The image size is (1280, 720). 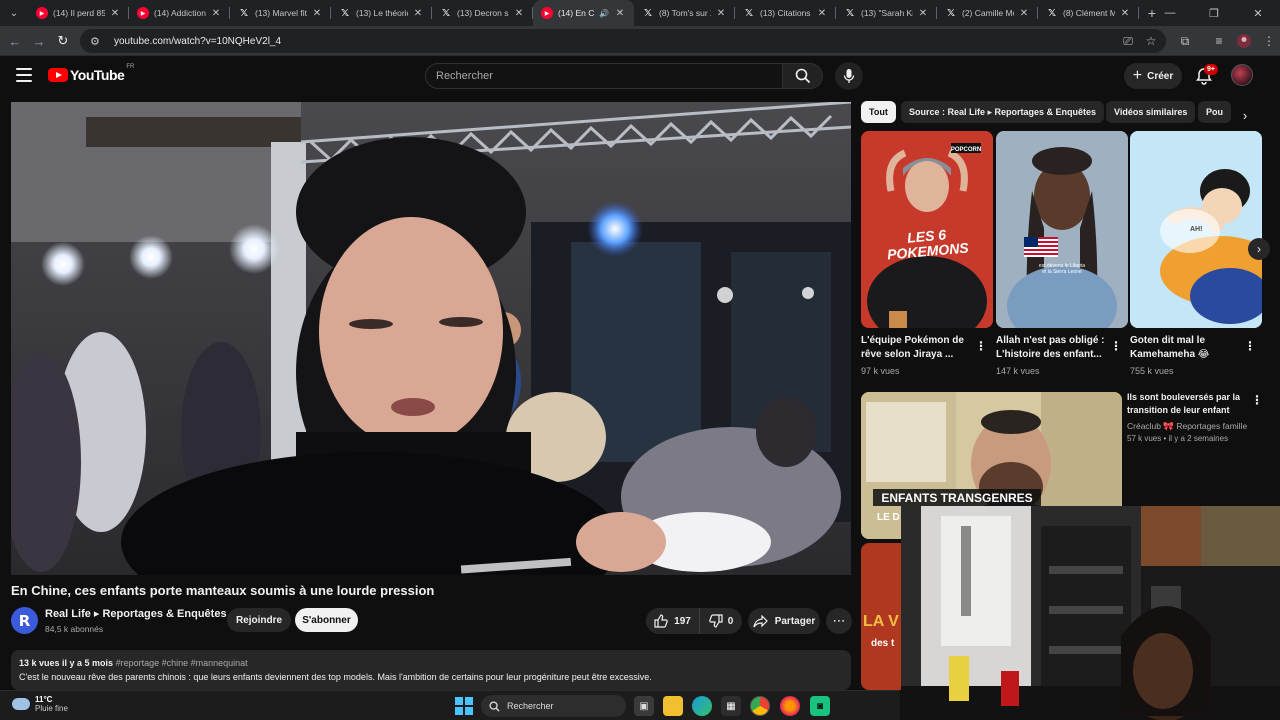 What do you see at coordinates (381, 13) in the screenshot?
I see `browser-tab: 𝕏 (13) Le théoric ✕` at bounding box center [381, 13].